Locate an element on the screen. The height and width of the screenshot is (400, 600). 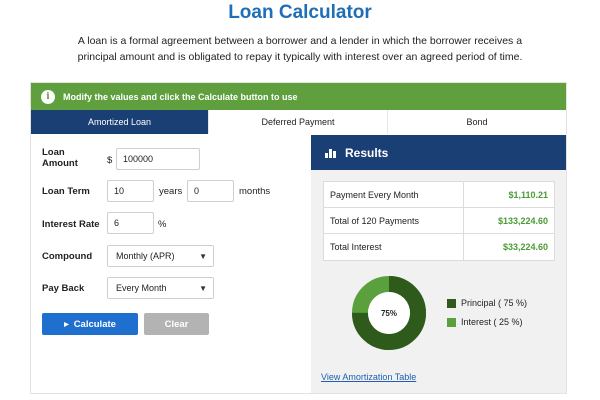
legend-item-interest: Interest ( 25 %) is located at coordinates (487, 322).